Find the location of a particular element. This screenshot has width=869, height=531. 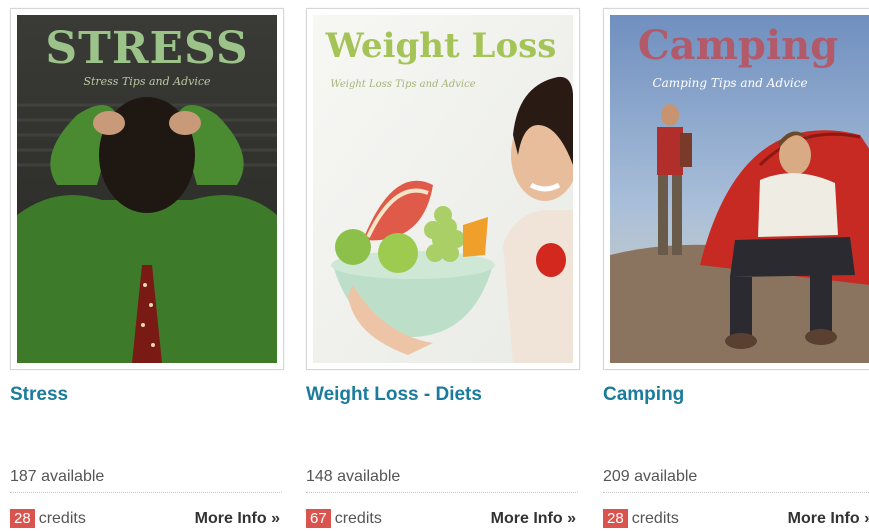

cover-subtitle: Camping Tips and Advice is located at coordinates (729, 83).